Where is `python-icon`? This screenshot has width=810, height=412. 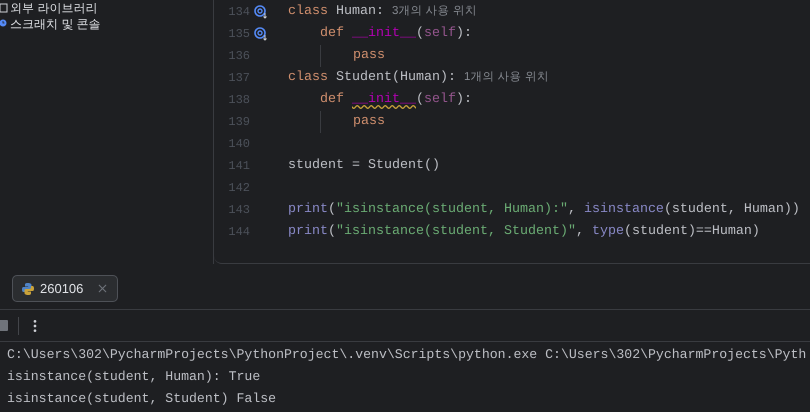
python-icon is located at coordinates (28, 289).